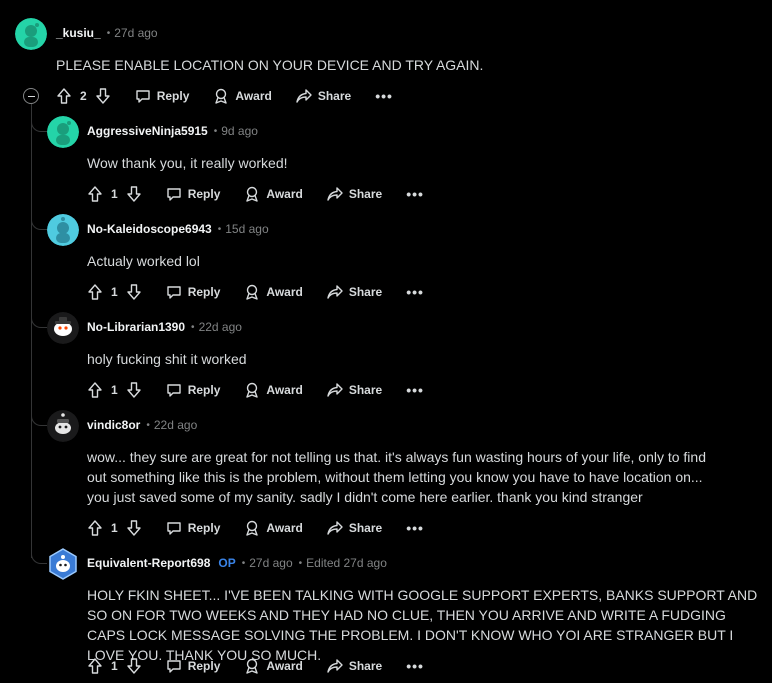  What do you see at coordinates (31, 331) in the screenshot?
I see `thread-line` at bounding box center [31, 331].